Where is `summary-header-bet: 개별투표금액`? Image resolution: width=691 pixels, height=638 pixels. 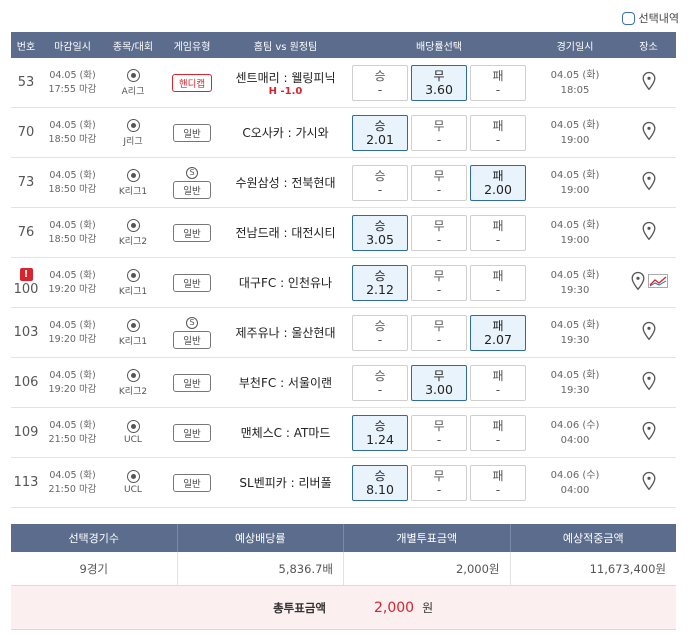
summary-header-bet: 개별투표금액 is located at coordinates (427, 538).